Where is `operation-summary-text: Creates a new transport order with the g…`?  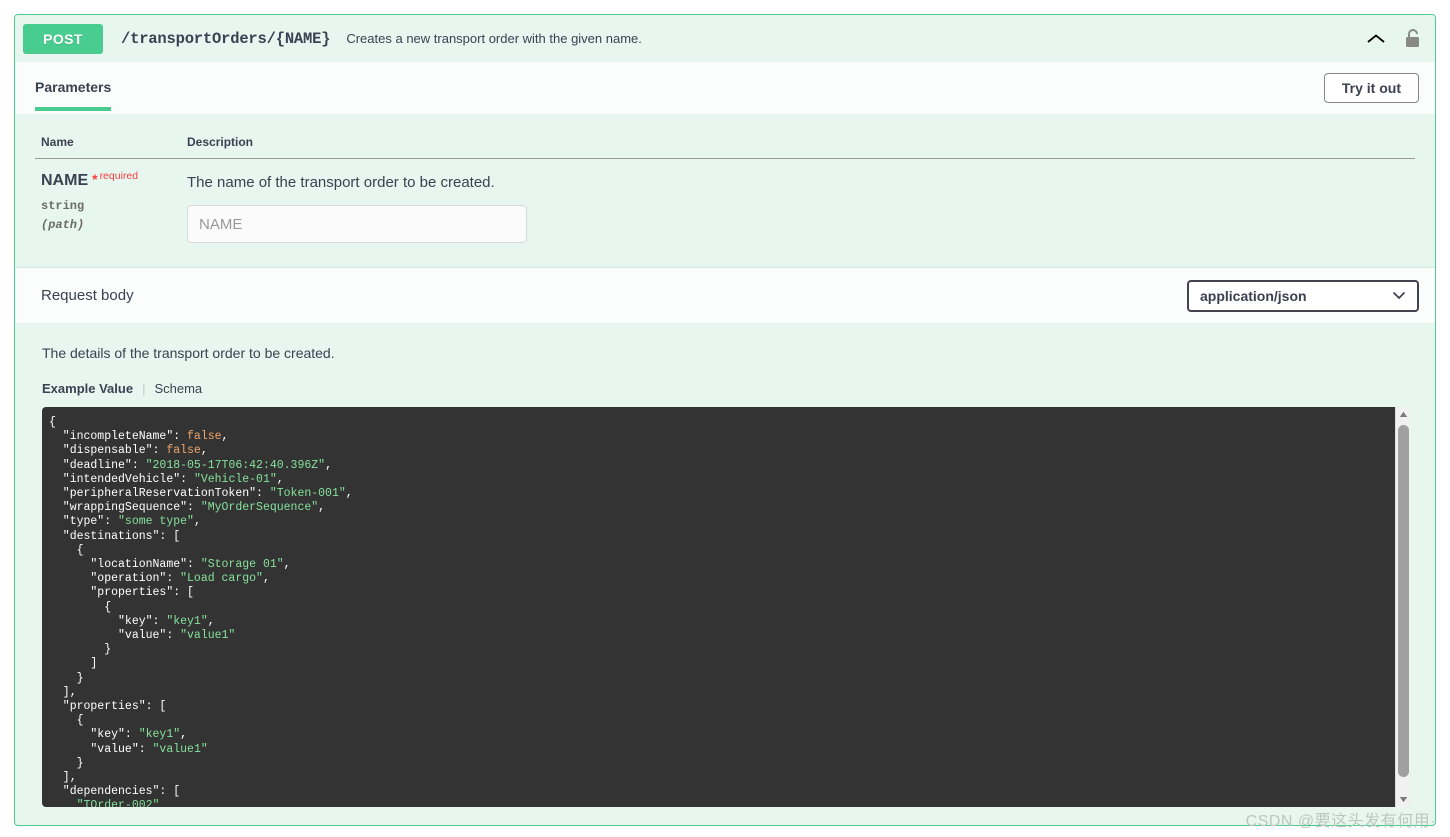
operation-summary-text: Creates a new transport order with the g… is located at coordinates (494, 38).